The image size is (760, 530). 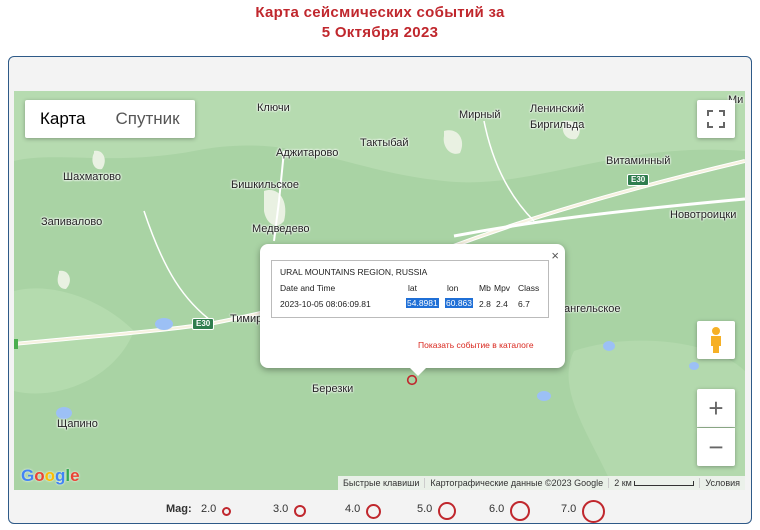 What do you see at coordinates (485, 288) in the screenshot?
I see `header-mb: Mb` at bounding box center [485, 288].